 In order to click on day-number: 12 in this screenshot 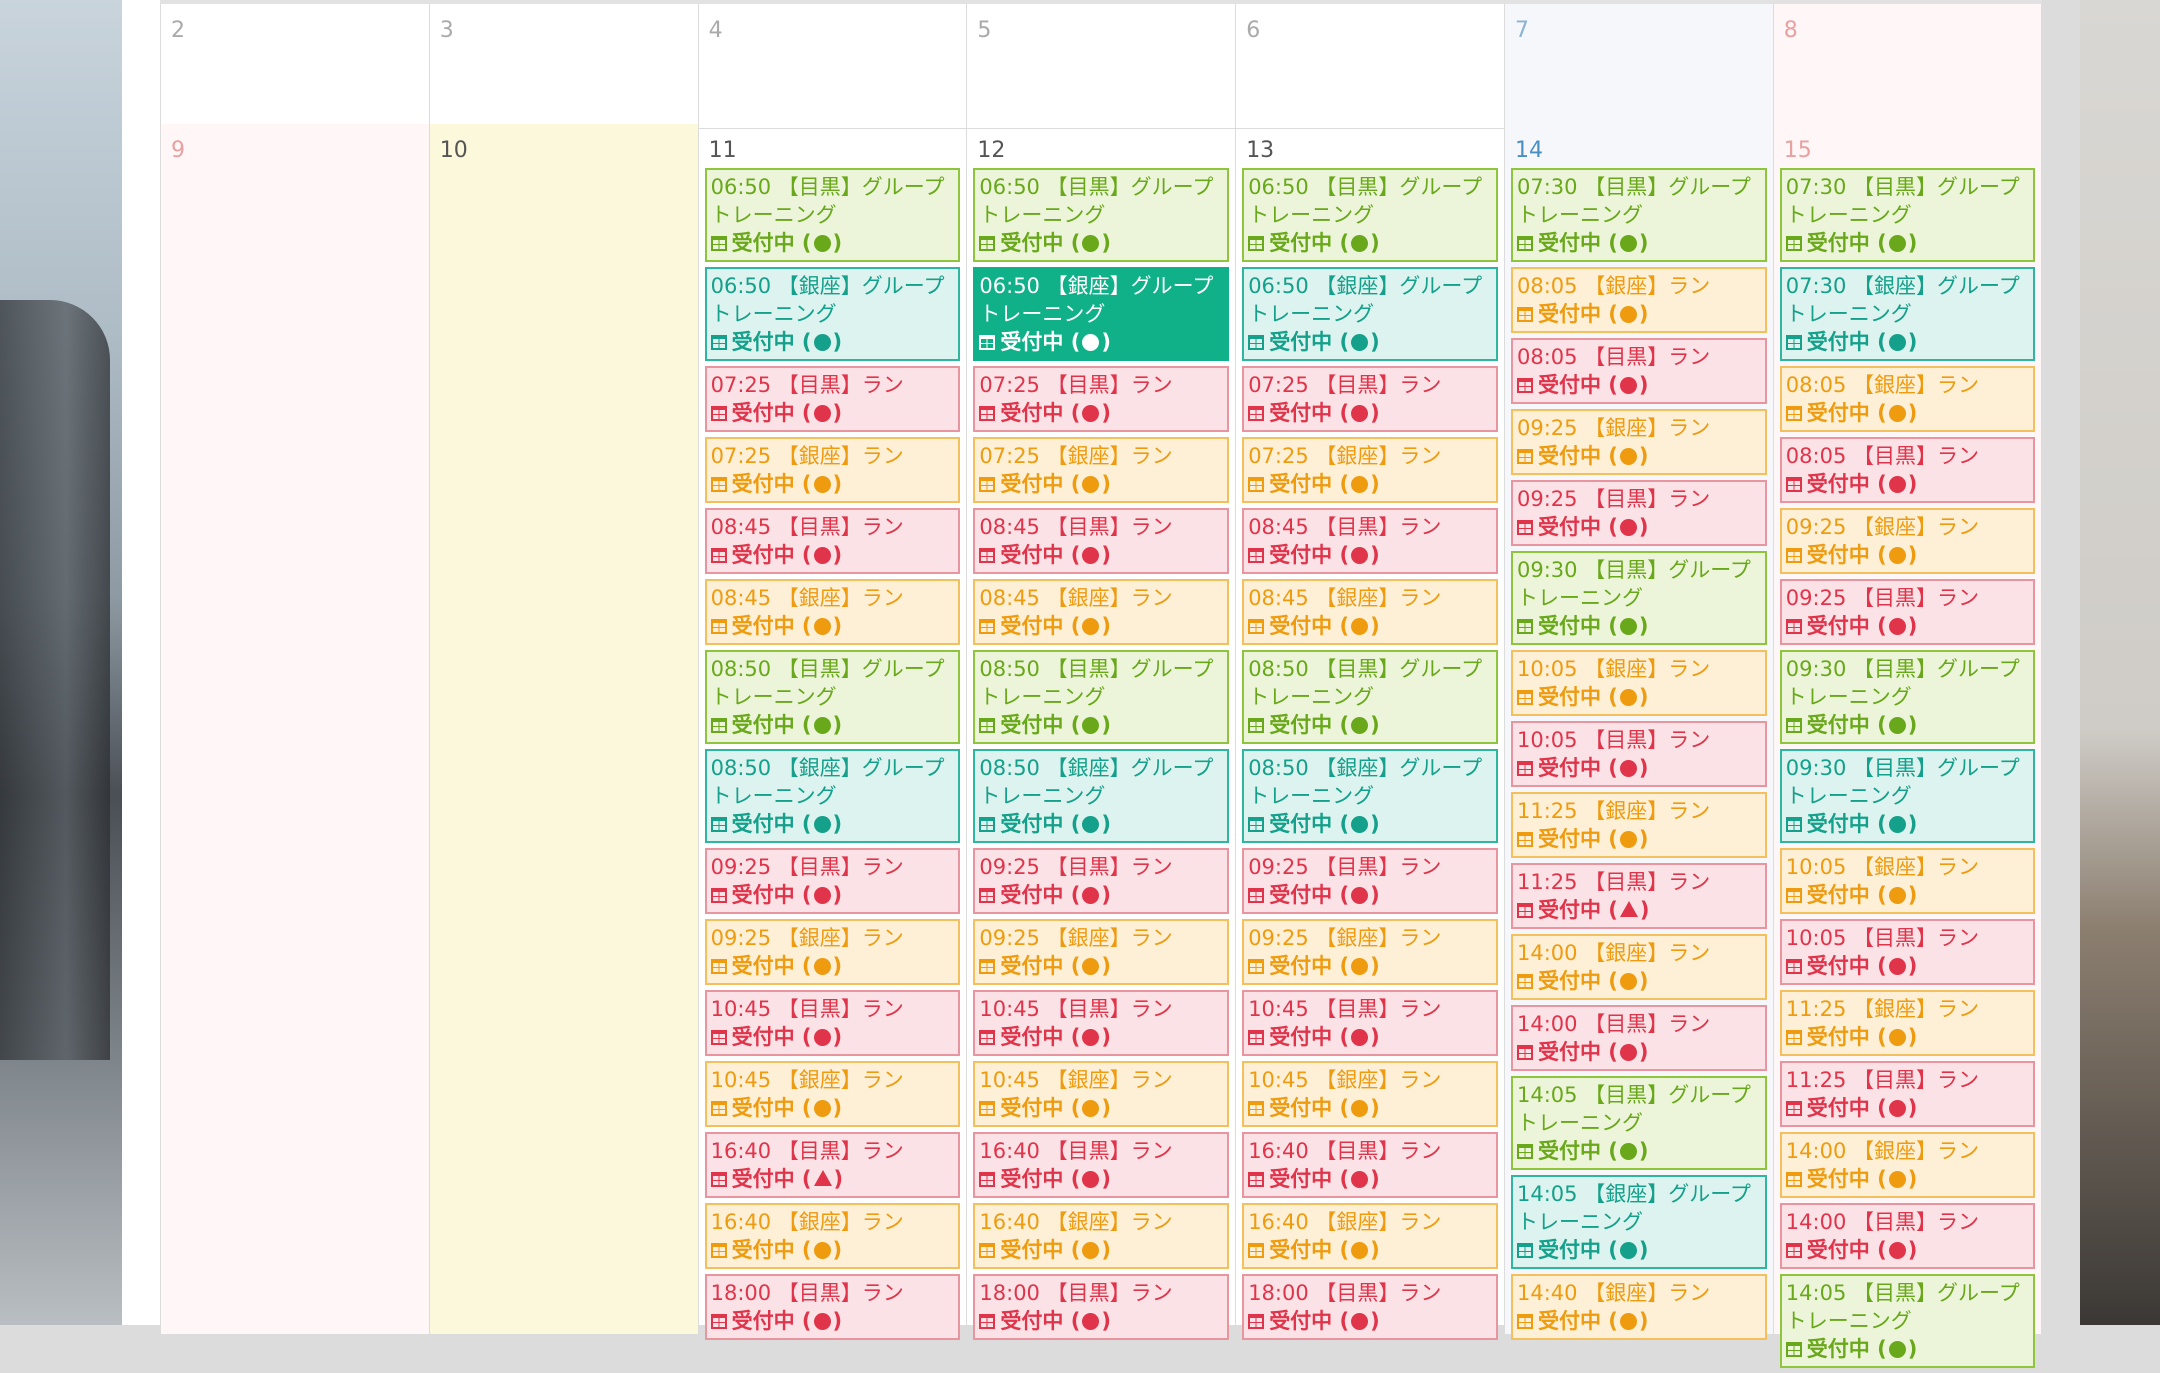, I will do `click(991, 150)`.